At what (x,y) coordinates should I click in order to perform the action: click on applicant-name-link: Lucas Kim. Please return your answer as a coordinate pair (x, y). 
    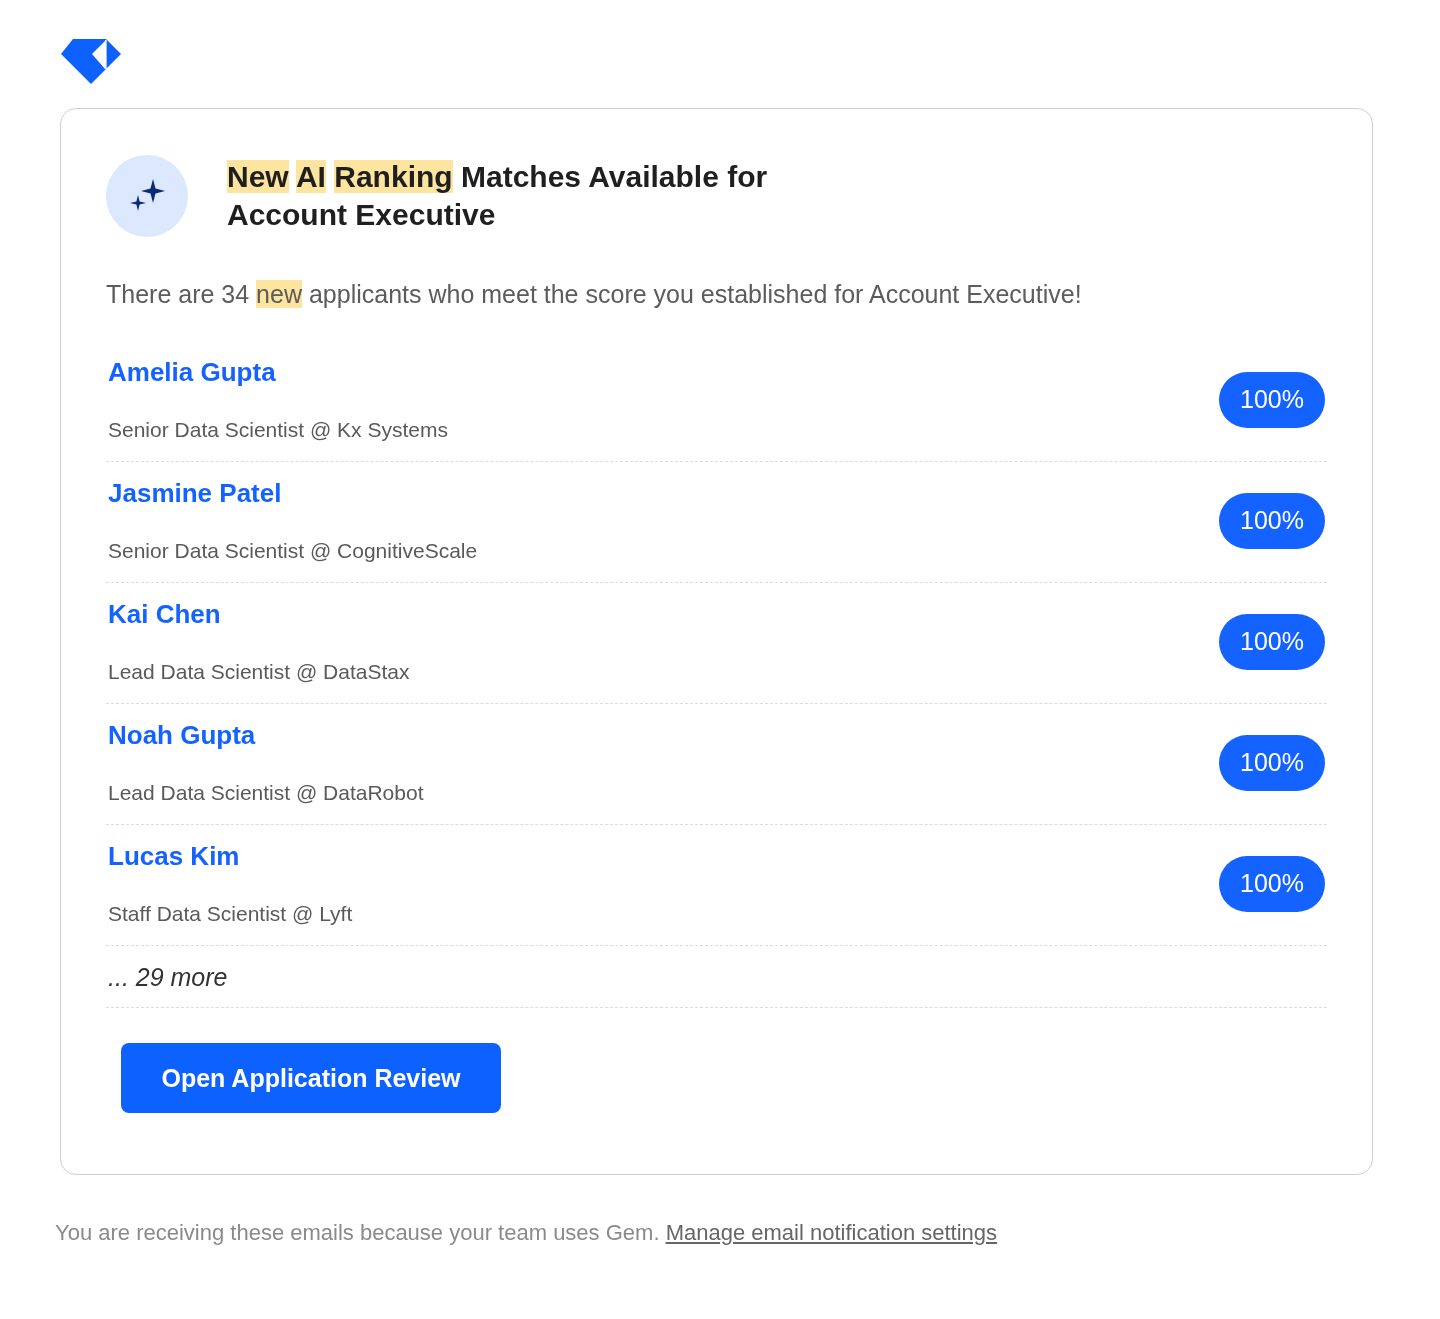
    Looking at the image, I should click on (174, 856).